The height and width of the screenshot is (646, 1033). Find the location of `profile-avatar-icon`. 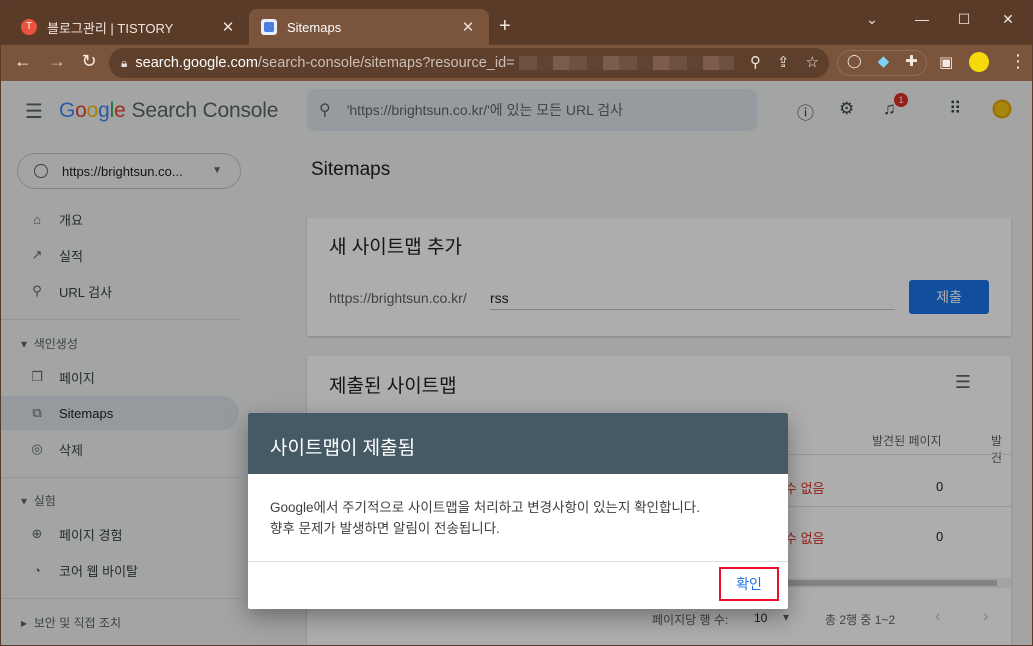

profile-avatar-icon is located at coordinates (979, 62).